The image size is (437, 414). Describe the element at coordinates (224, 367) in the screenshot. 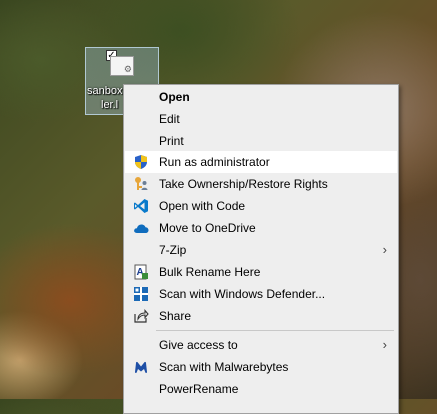

I see `menu-item-label: Scan with Malwarebytes` at that location.